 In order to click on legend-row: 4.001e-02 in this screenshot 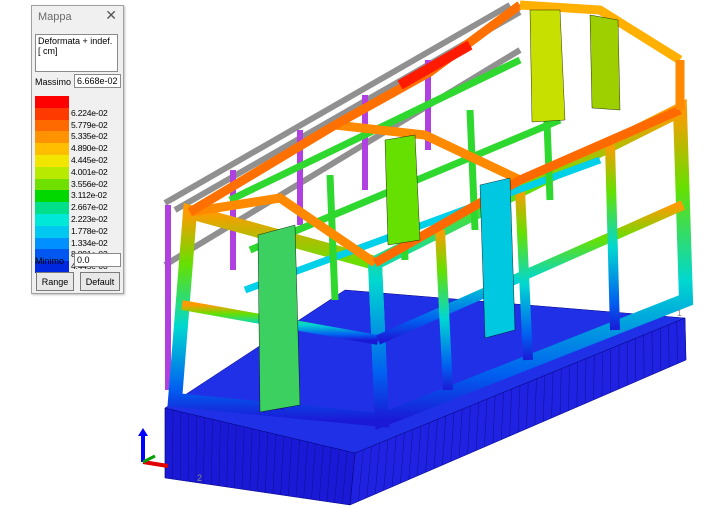, I will do `click(78, 172)`.